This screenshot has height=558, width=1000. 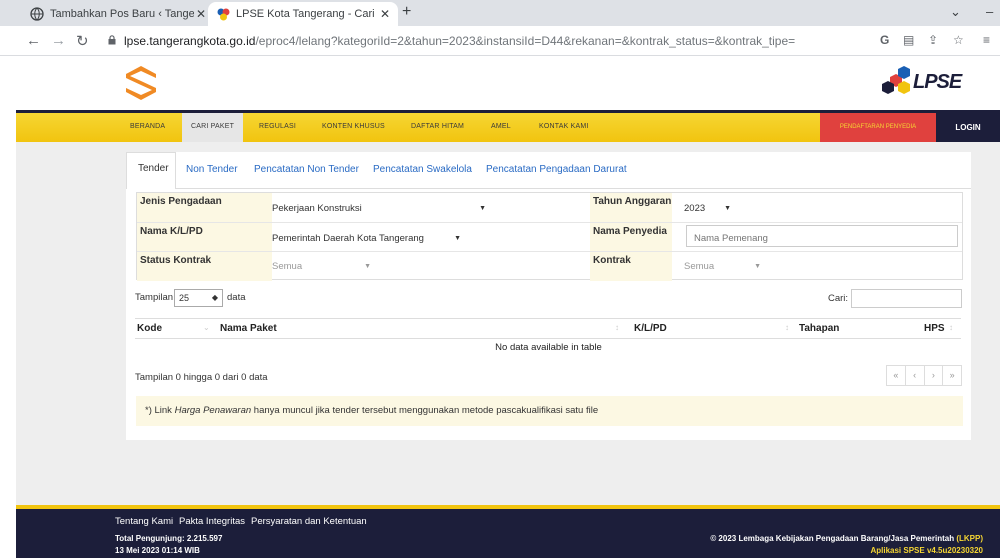 I want to click on footer-link-persyaratan: Persyaratan dan Ketentuan, so click(x=309, y=521).